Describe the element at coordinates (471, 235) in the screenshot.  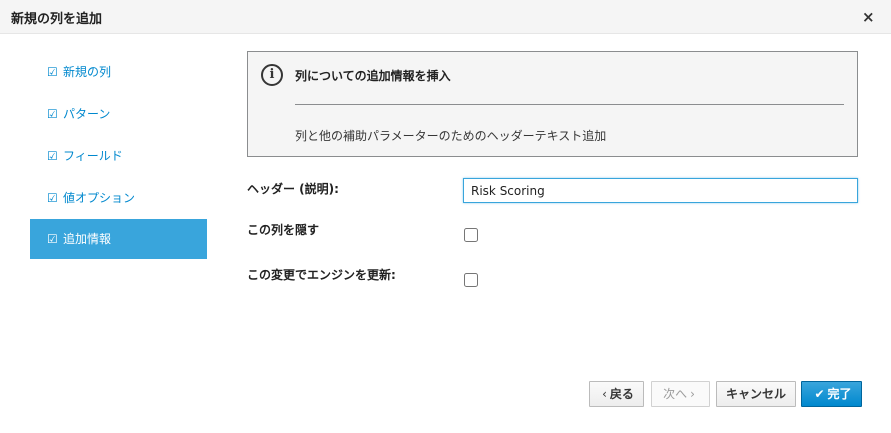
I see `hide-column-checkbox` at that location.